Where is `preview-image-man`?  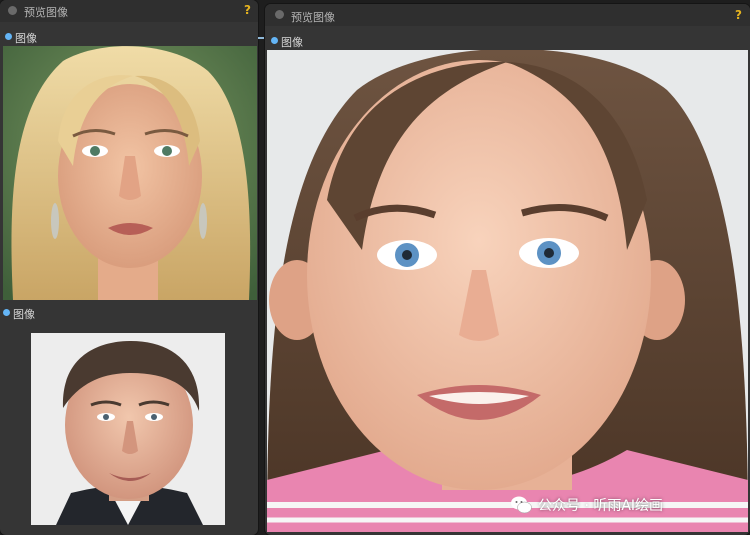
preview-image-man is located at coordinates (128, 429).